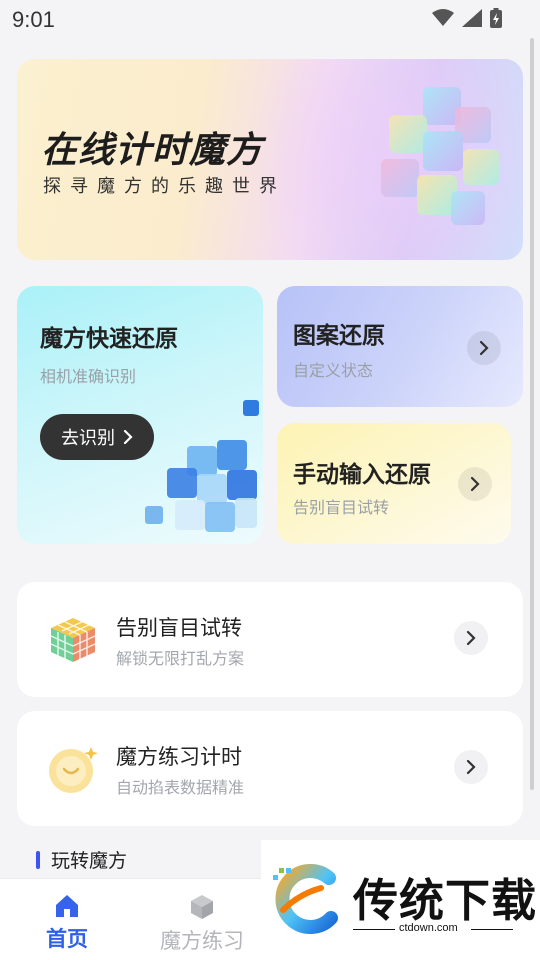  What do you see at coordinates (362, 475) in the screenshot?
I see `manual-card-title: 手动输入还原` at bounding box center [362, 475].